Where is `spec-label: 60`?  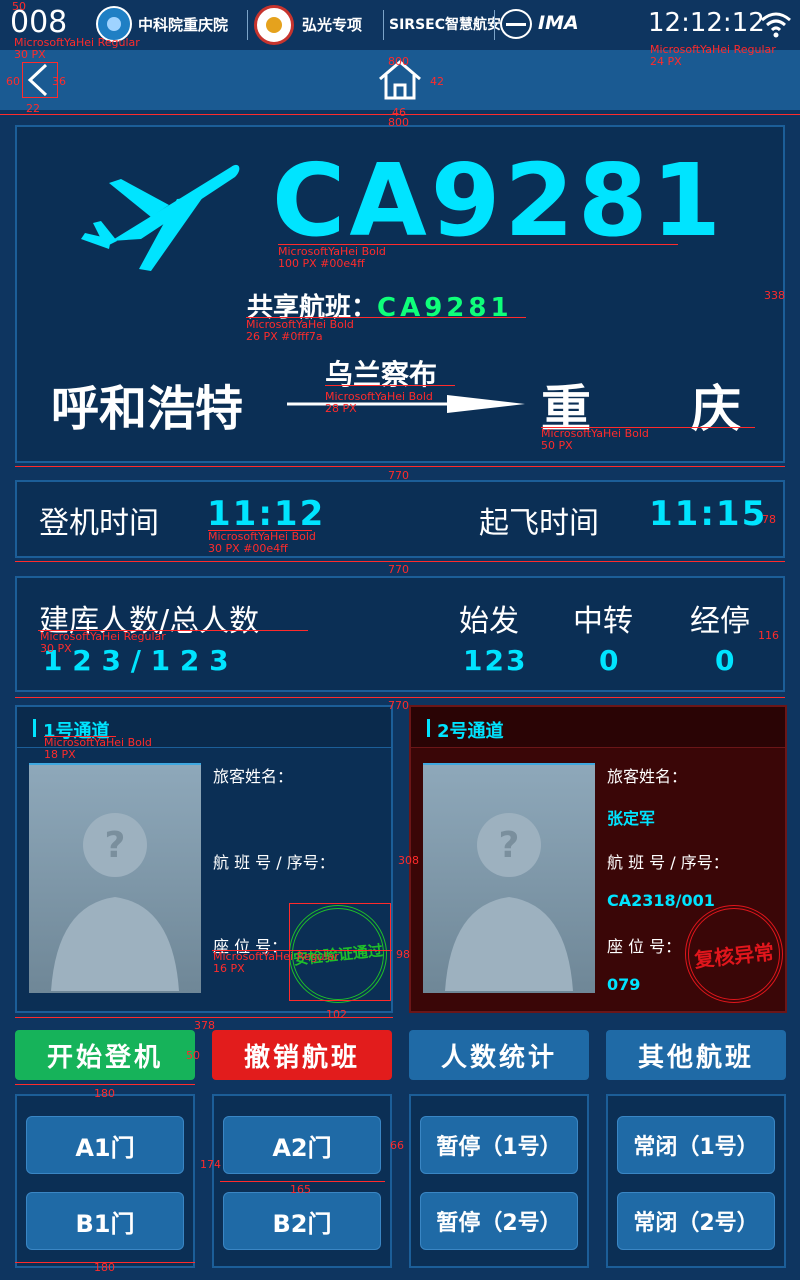
spec-label: 60 is located at coordinates (13, 81).